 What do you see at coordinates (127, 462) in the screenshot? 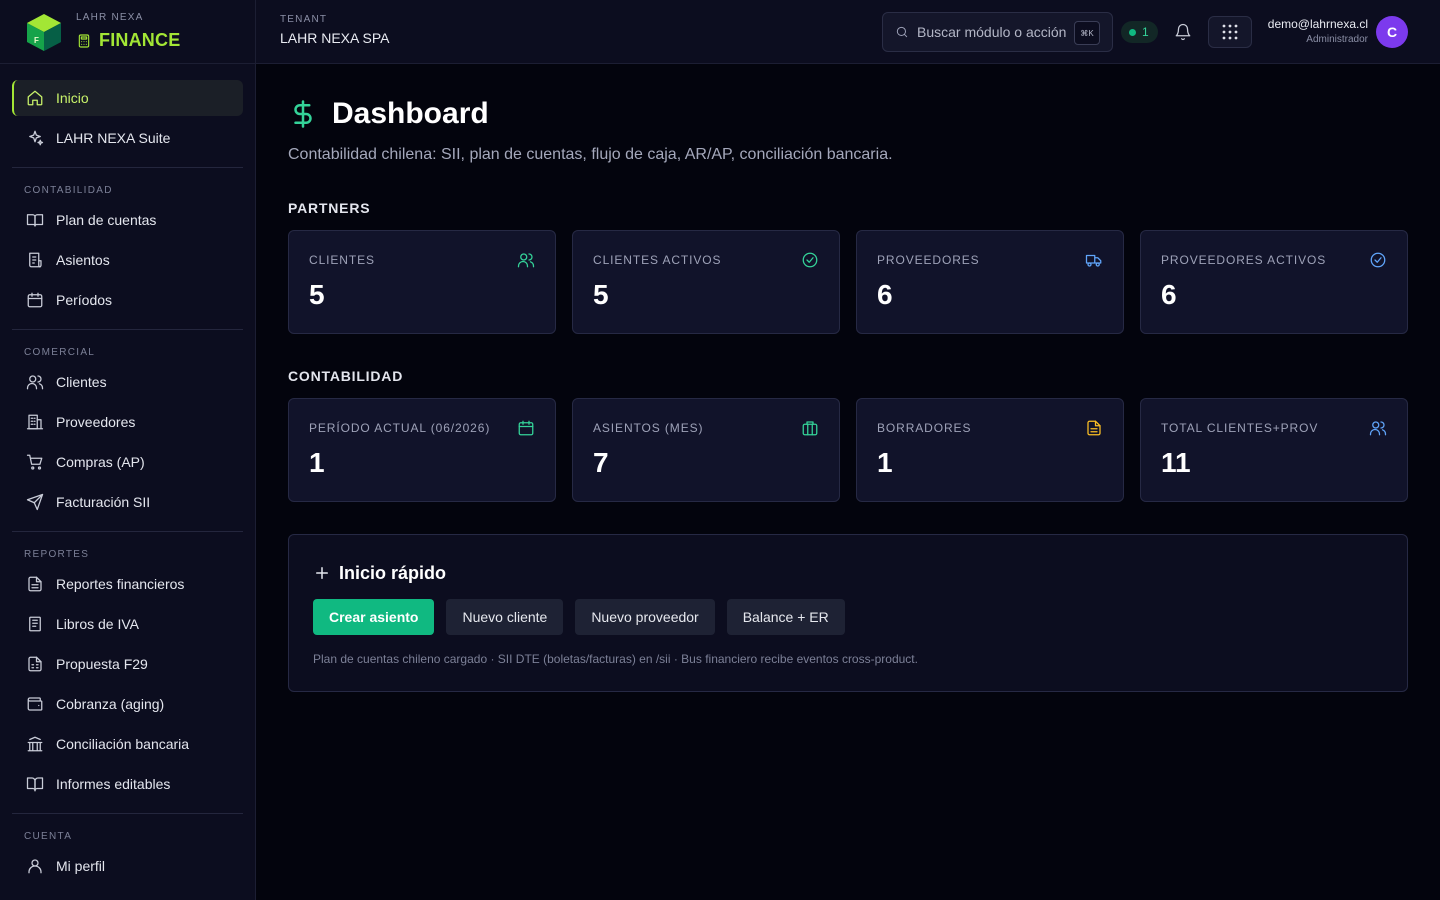
I see `sidebar-item-compras: Compras (AP)` at bounding box center [127, 462].